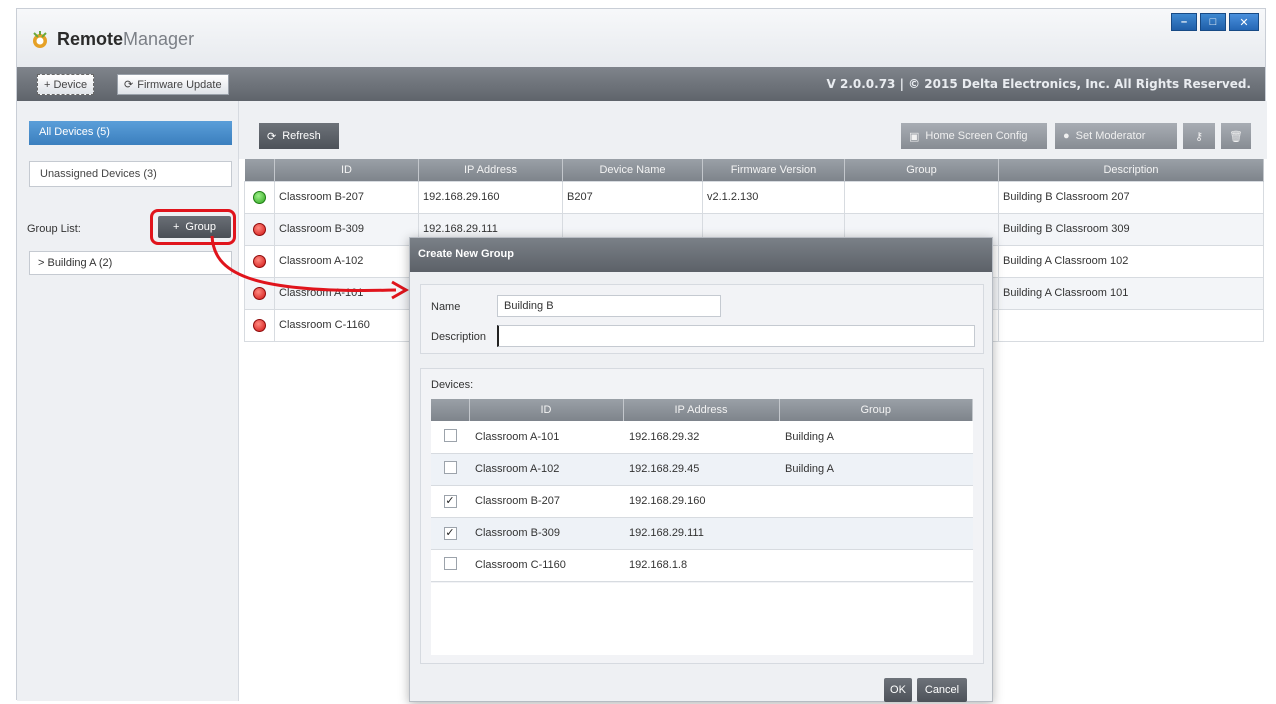  I want to click on name-label: Name, so click(446, 307).